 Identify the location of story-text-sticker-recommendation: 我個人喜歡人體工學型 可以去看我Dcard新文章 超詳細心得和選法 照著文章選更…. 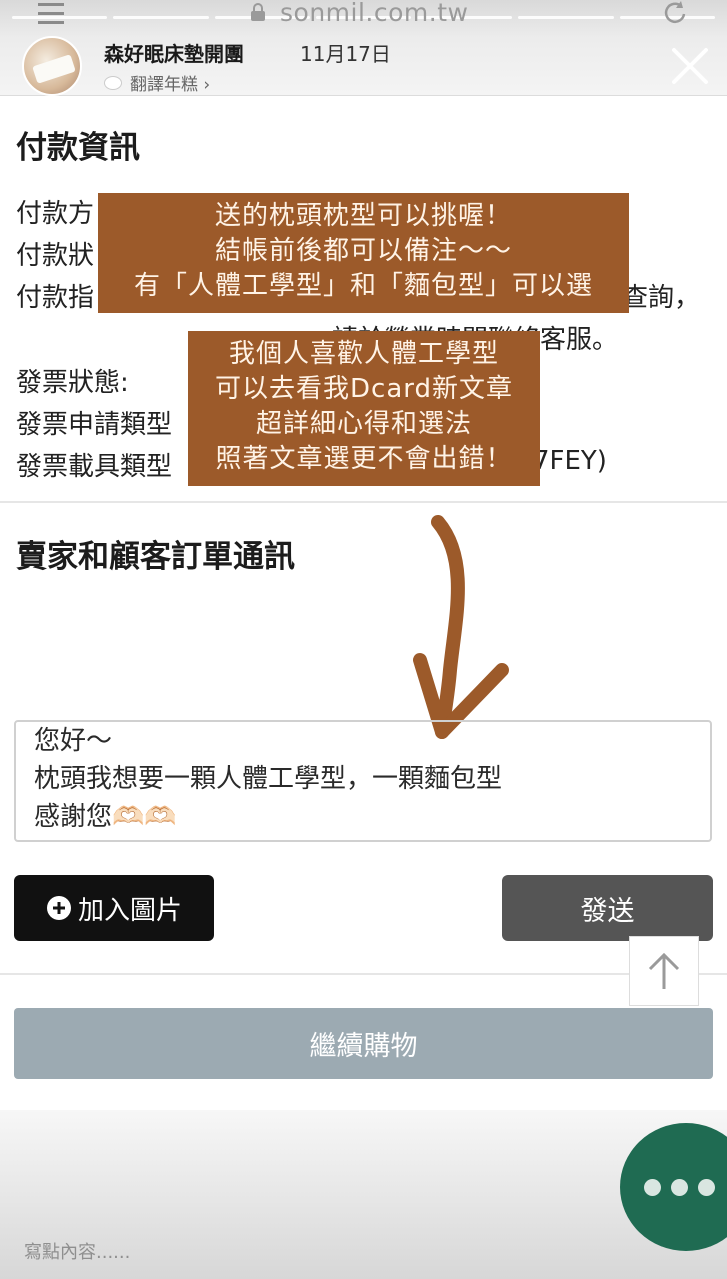
(364, 408).